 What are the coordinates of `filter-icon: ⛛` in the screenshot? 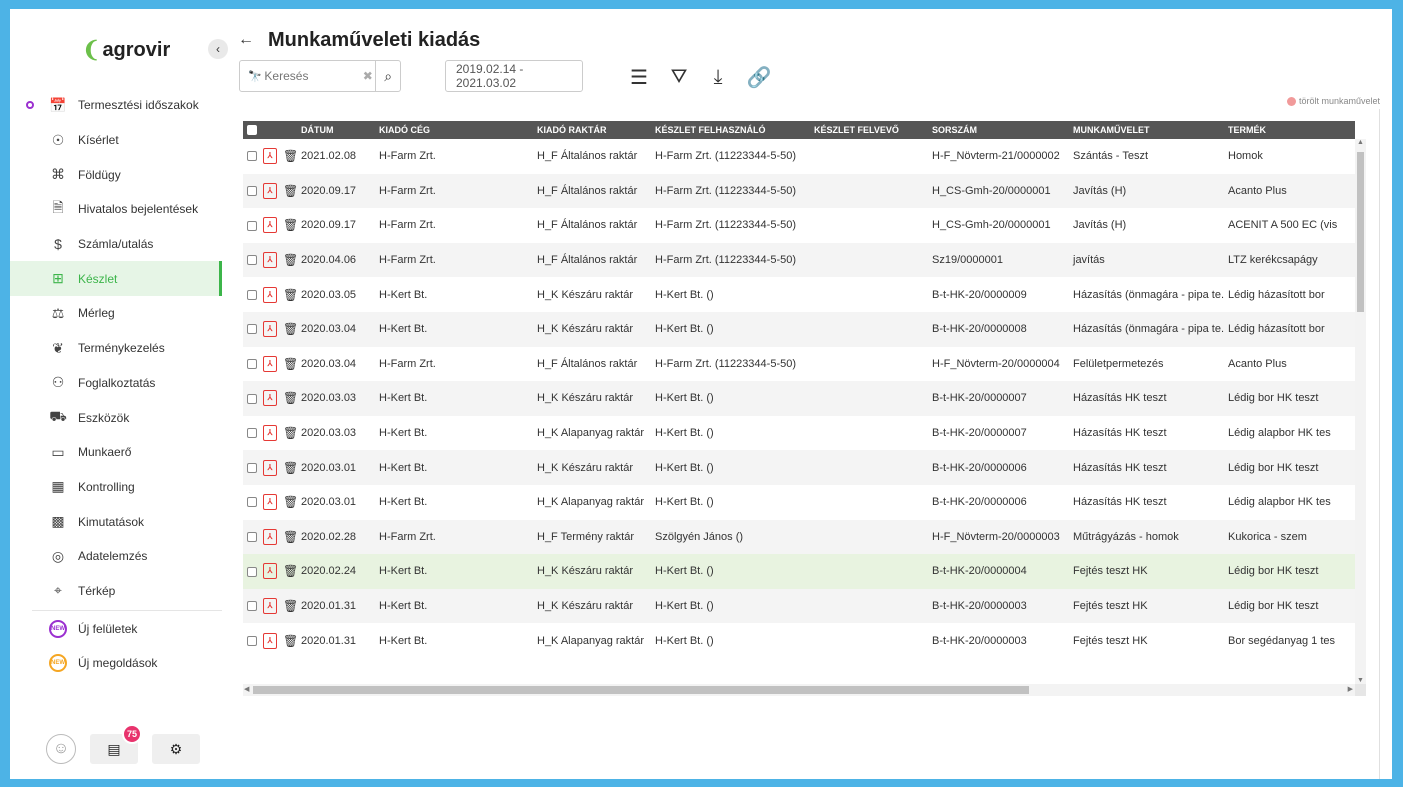 It's located at (679, 77).